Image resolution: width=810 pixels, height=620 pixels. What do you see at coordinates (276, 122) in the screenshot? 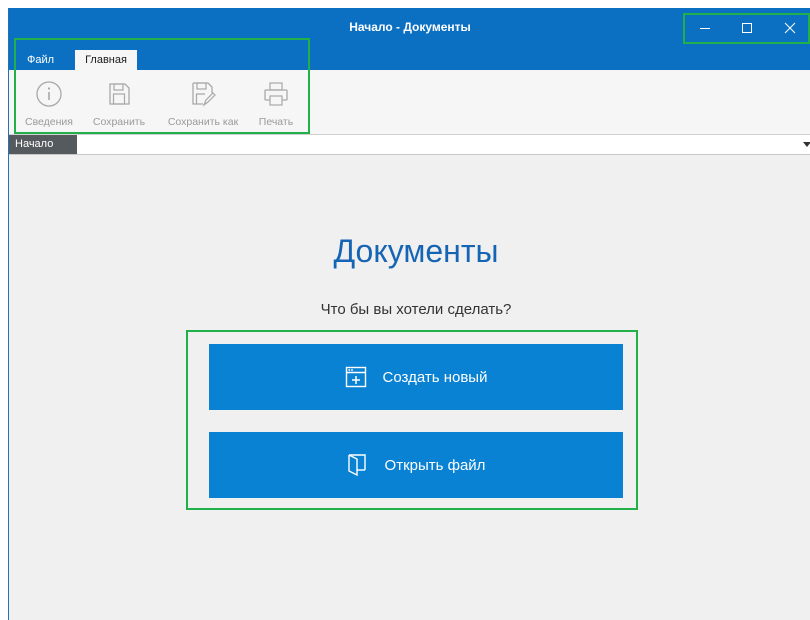
I see `print-label: Печать` at bounding box center [276, 122].